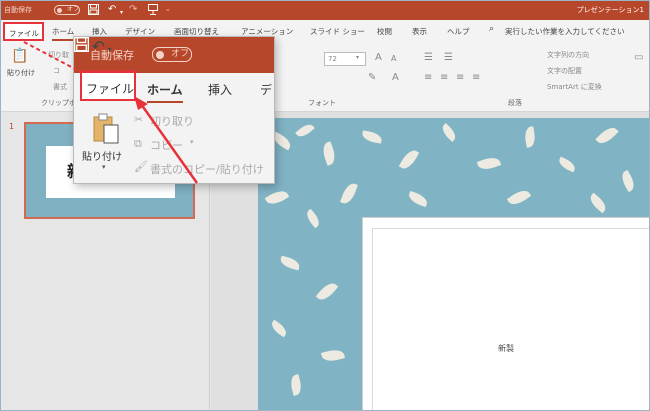 The height and width of the screenshot is (411, 650). What do you see at coordinates (419, 31) in the screenshot?
I see `tab-view: 表示` at bounding box center [419, 31].